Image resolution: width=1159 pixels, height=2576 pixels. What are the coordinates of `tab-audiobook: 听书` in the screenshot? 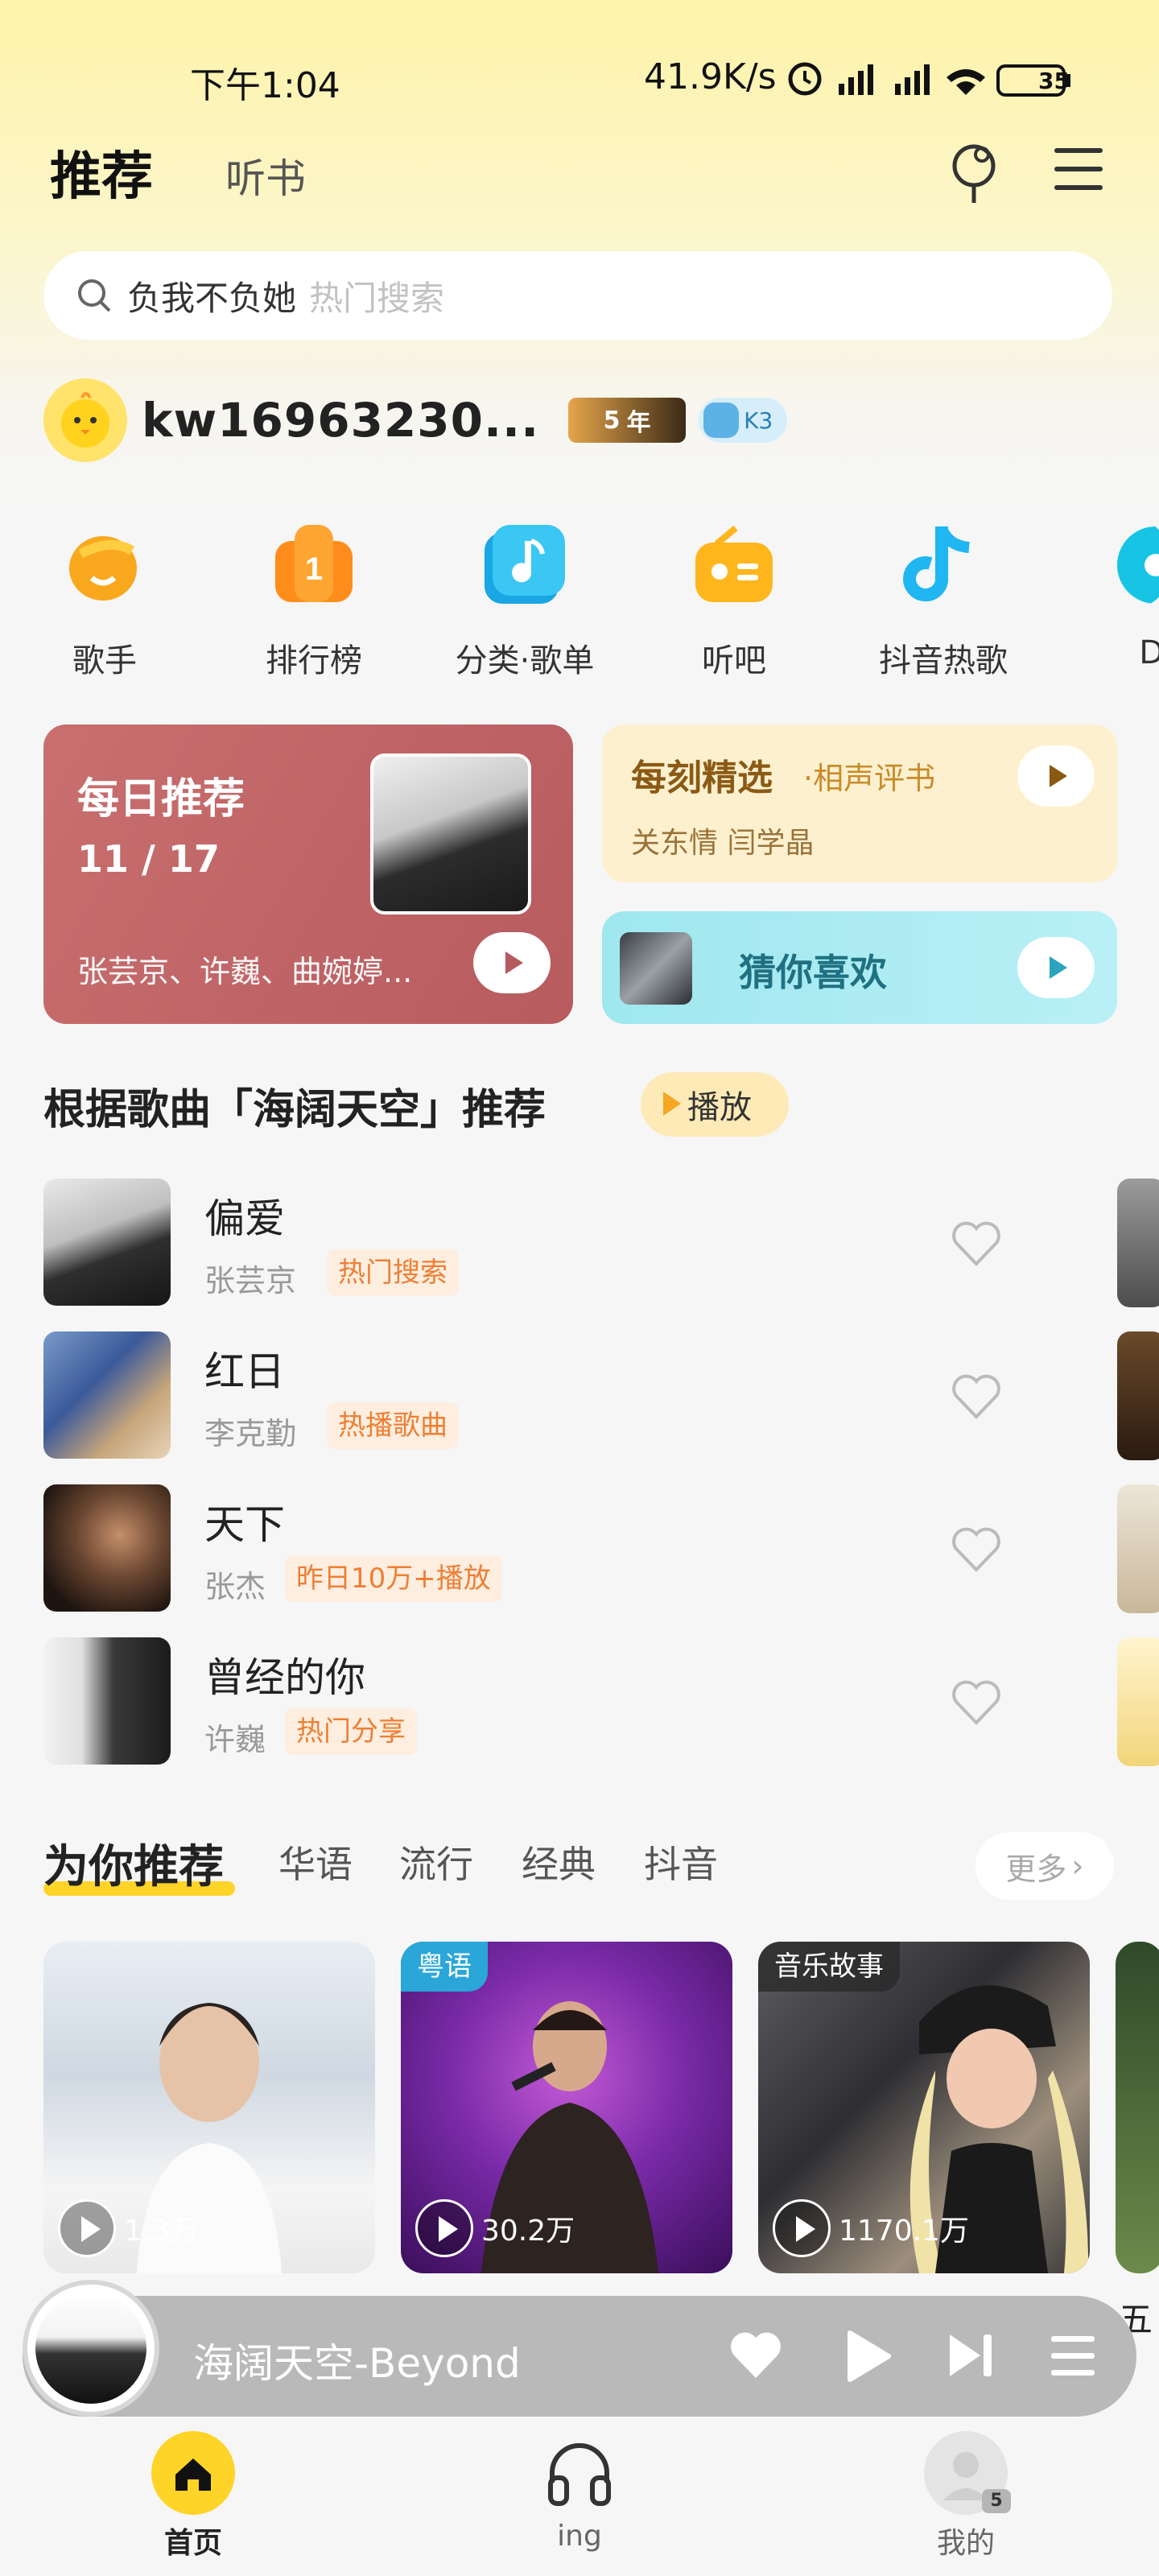 It's located at (265, 175).